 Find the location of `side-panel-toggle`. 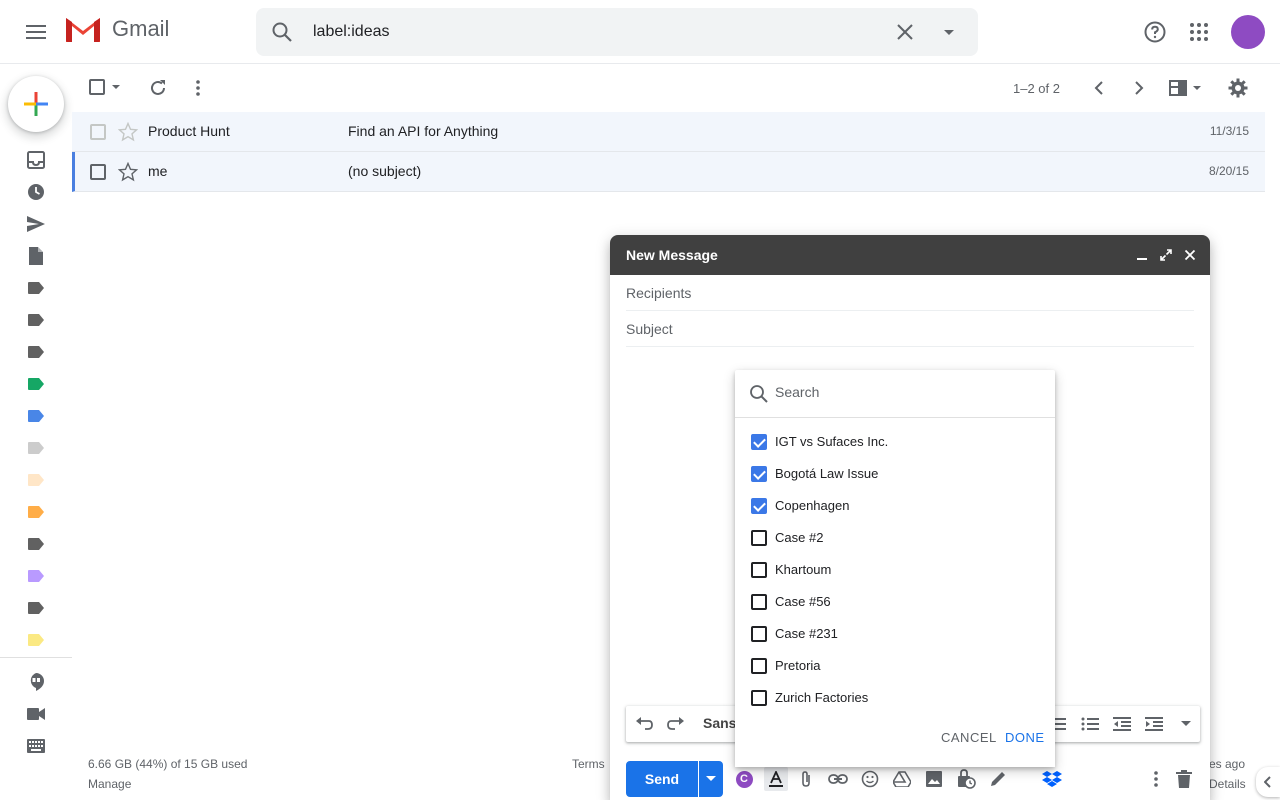

side-panel-toggle is located at coordinates (1268, 782).